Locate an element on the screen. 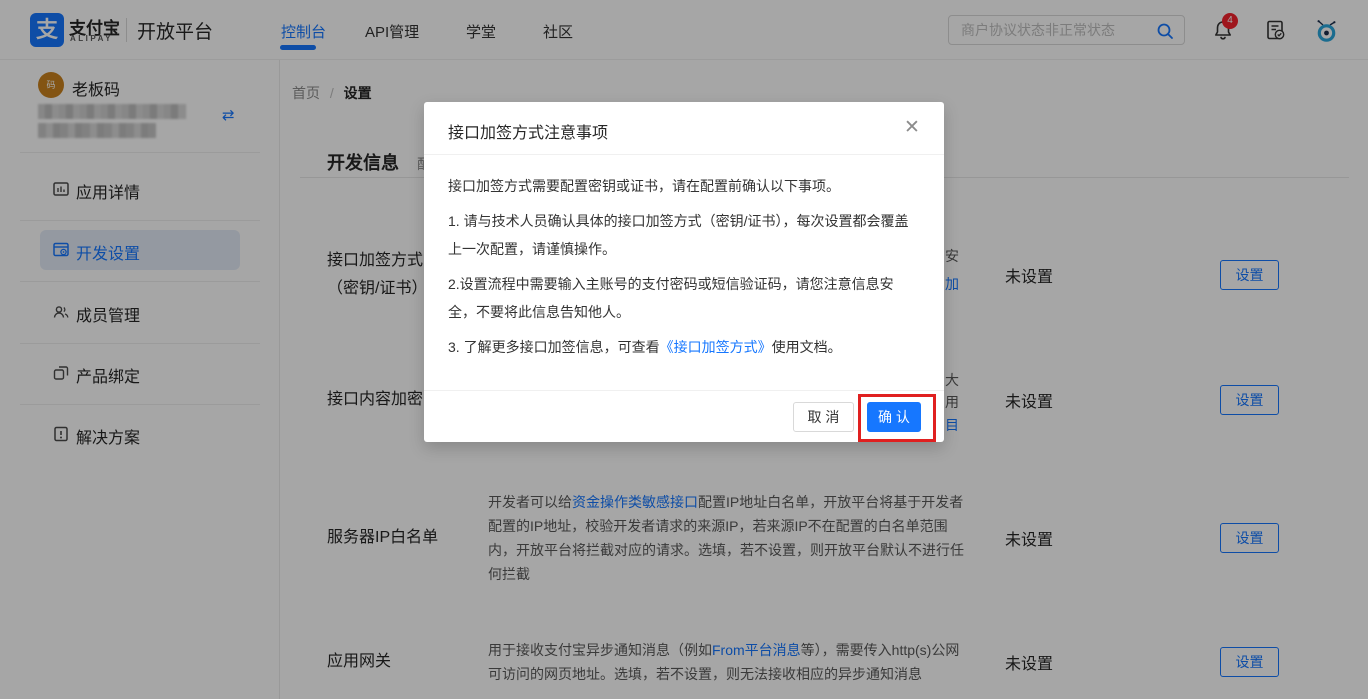 Image resolution: width=1368 pixels, height=699 pixels. modal-footer: 取 消 确 认 is located at coordinates (684, 416).